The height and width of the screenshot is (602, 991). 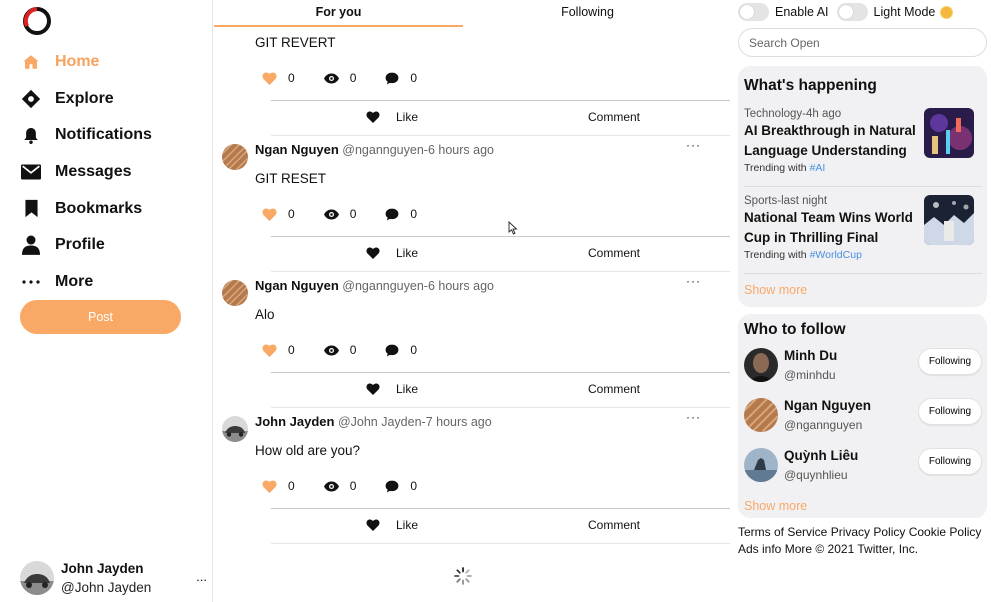 I want to click on suggestion-handle: @minhdu, so click(x=810, y=375).